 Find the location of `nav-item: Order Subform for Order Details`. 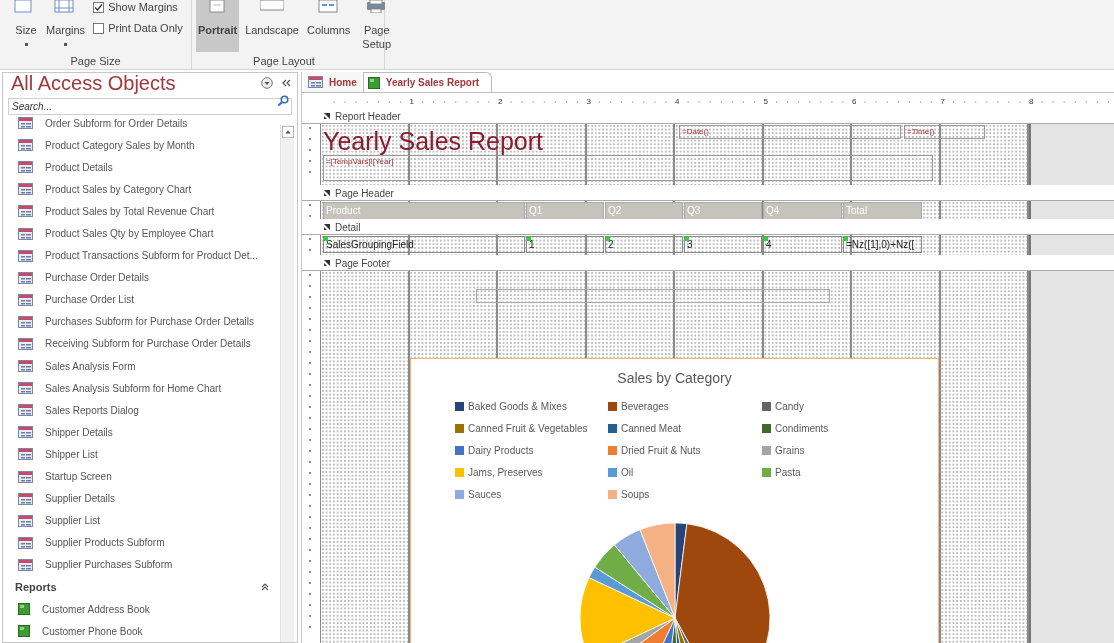

nav-item: Order Subform for Order Details is located at coordinates (140, 123).